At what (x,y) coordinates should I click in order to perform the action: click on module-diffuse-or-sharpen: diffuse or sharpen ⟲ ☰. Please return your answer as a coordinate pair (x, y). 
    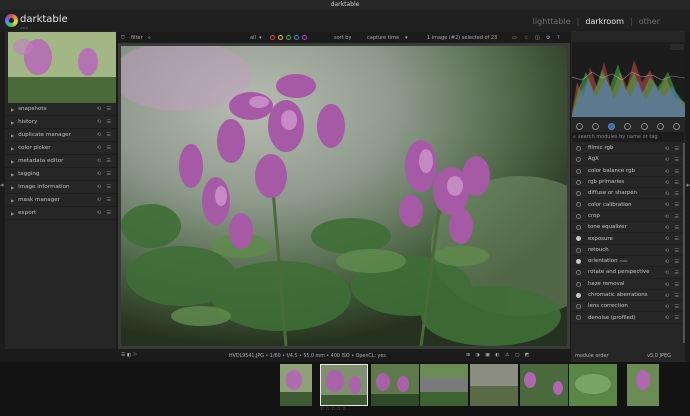
    Looking at the image, I should click on (628, 194).